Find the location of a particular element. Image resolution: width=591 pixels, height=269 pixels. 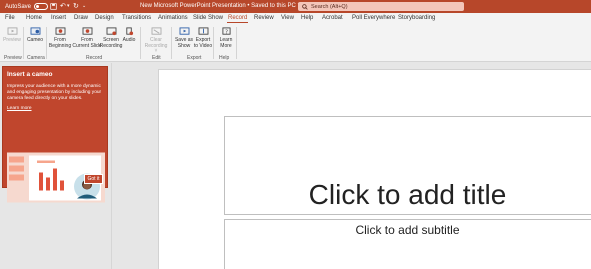

group-camera-label: Camera is located at coordinates (36, 58).